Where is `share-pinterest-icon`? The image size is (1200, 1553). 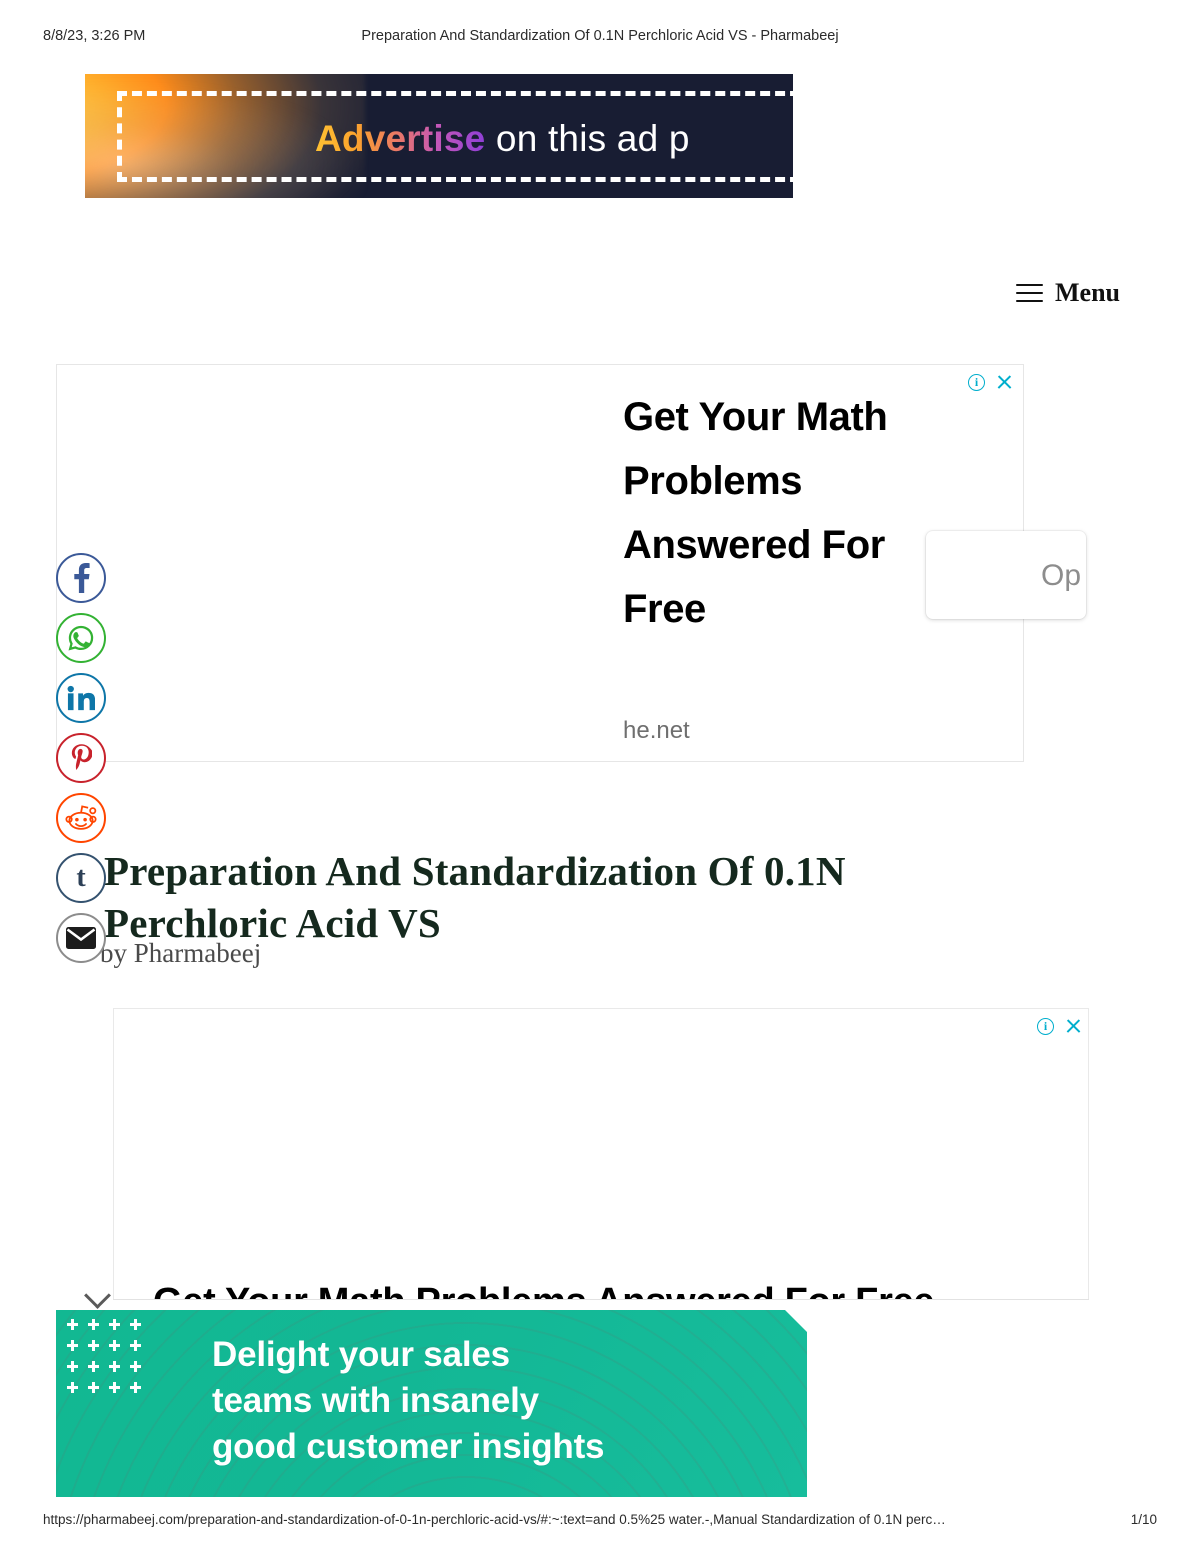
share-pinterest-icon is located at coordinates (81, 758).